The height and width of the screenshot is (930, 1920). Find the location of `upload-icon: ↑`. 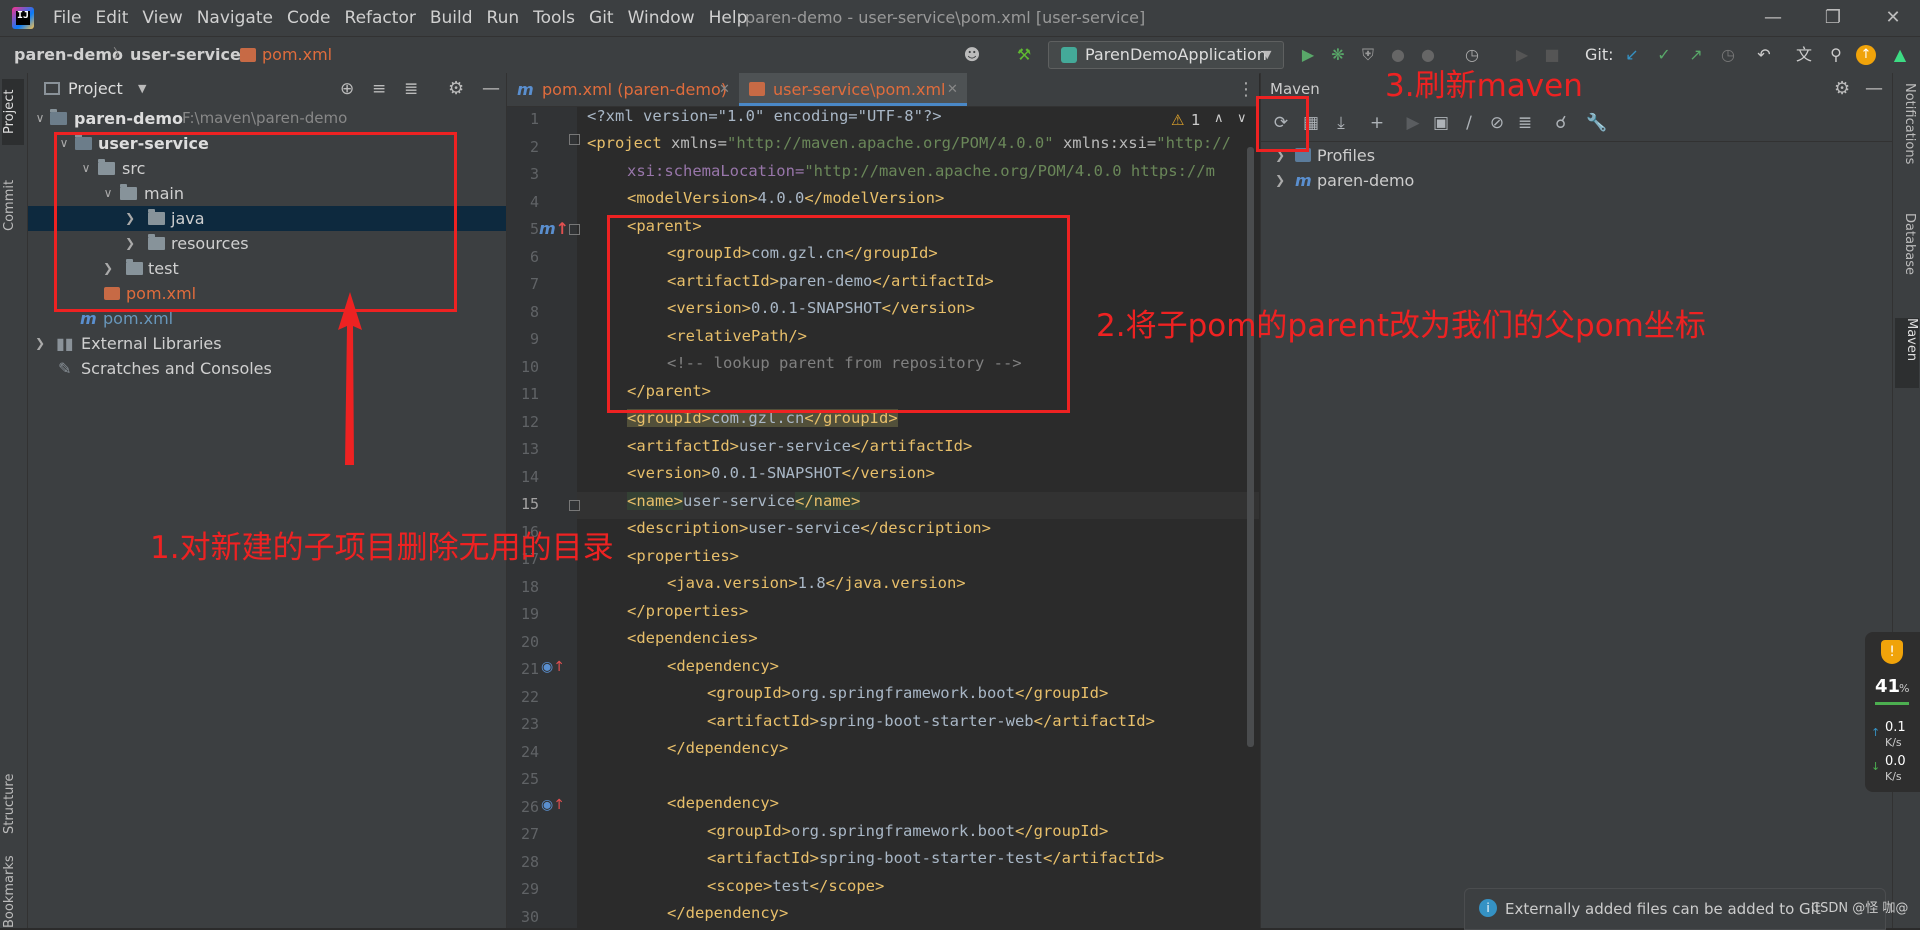

upload-icon: ↑ is located at coordinates (1876, 732).